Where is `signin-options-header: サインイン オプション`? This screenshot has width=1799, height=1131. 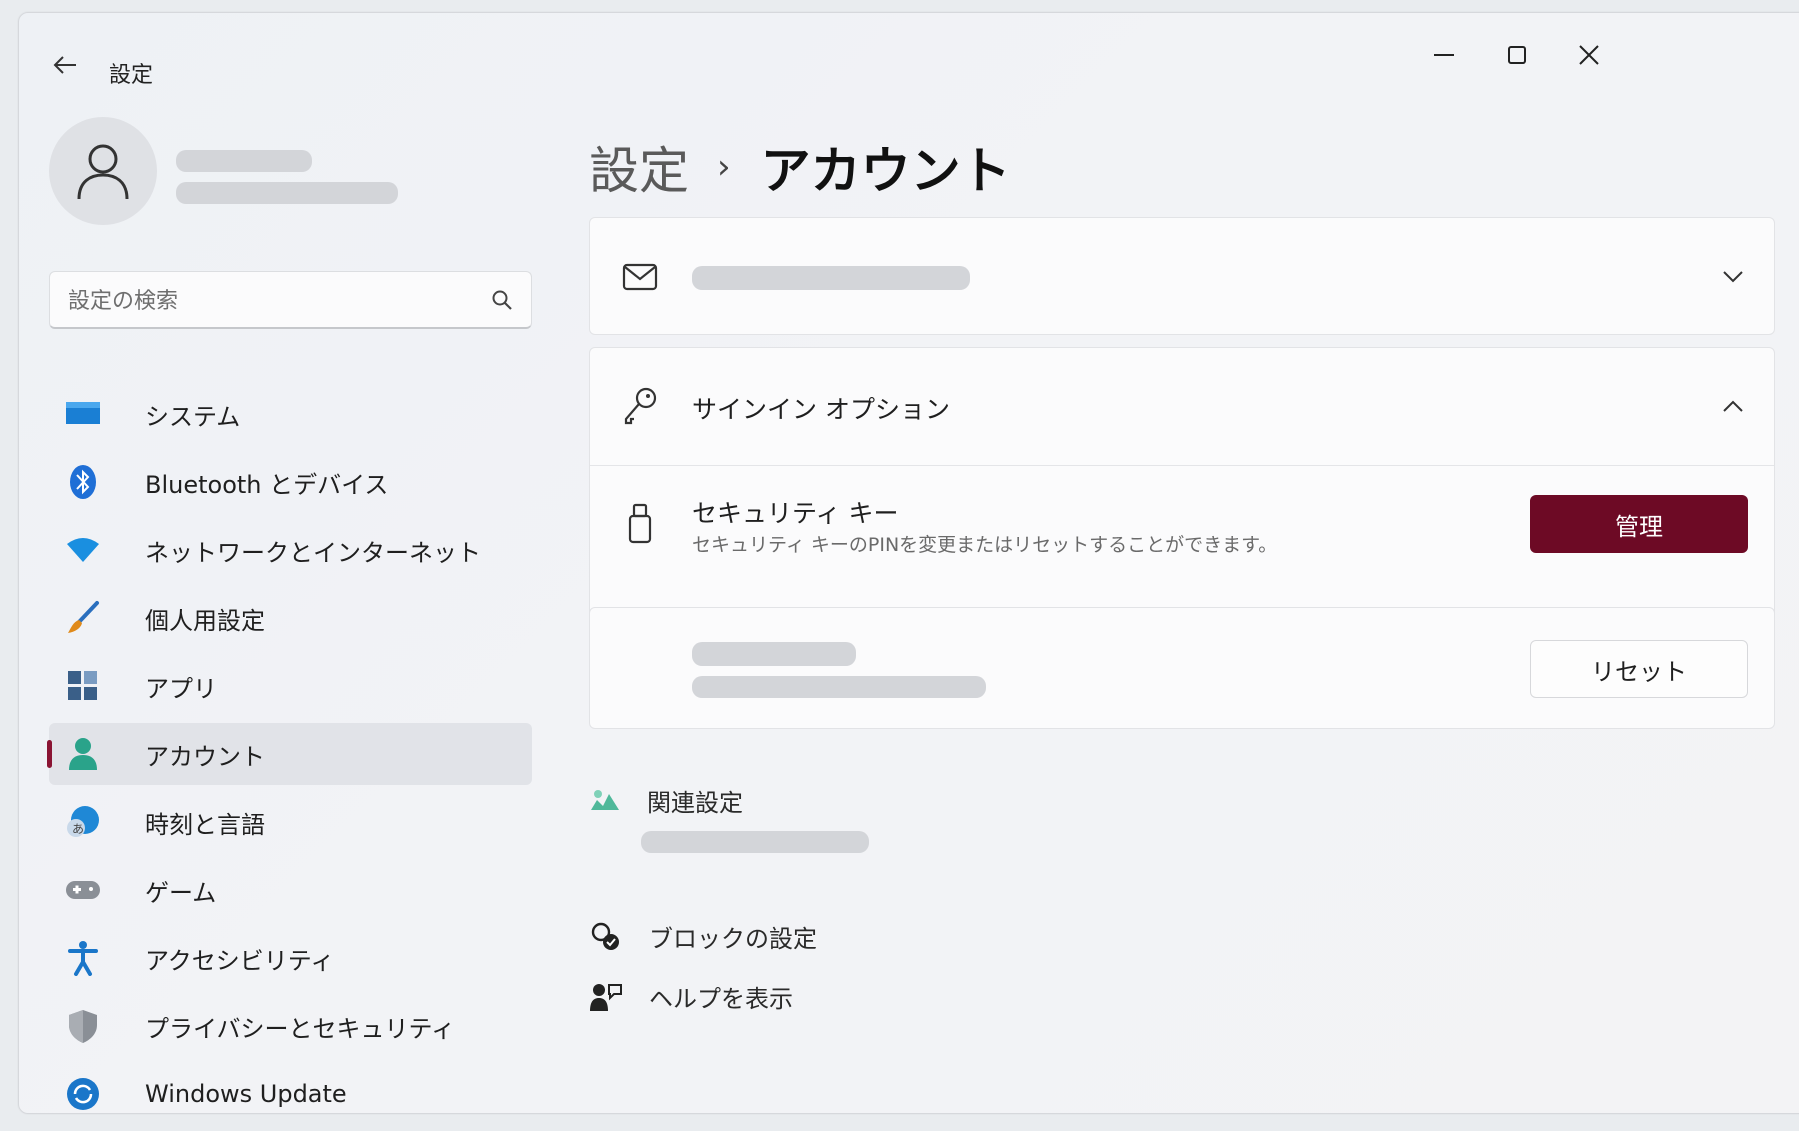 signin-options-header: サインイン オプション is located at coordinates (1182, 407).